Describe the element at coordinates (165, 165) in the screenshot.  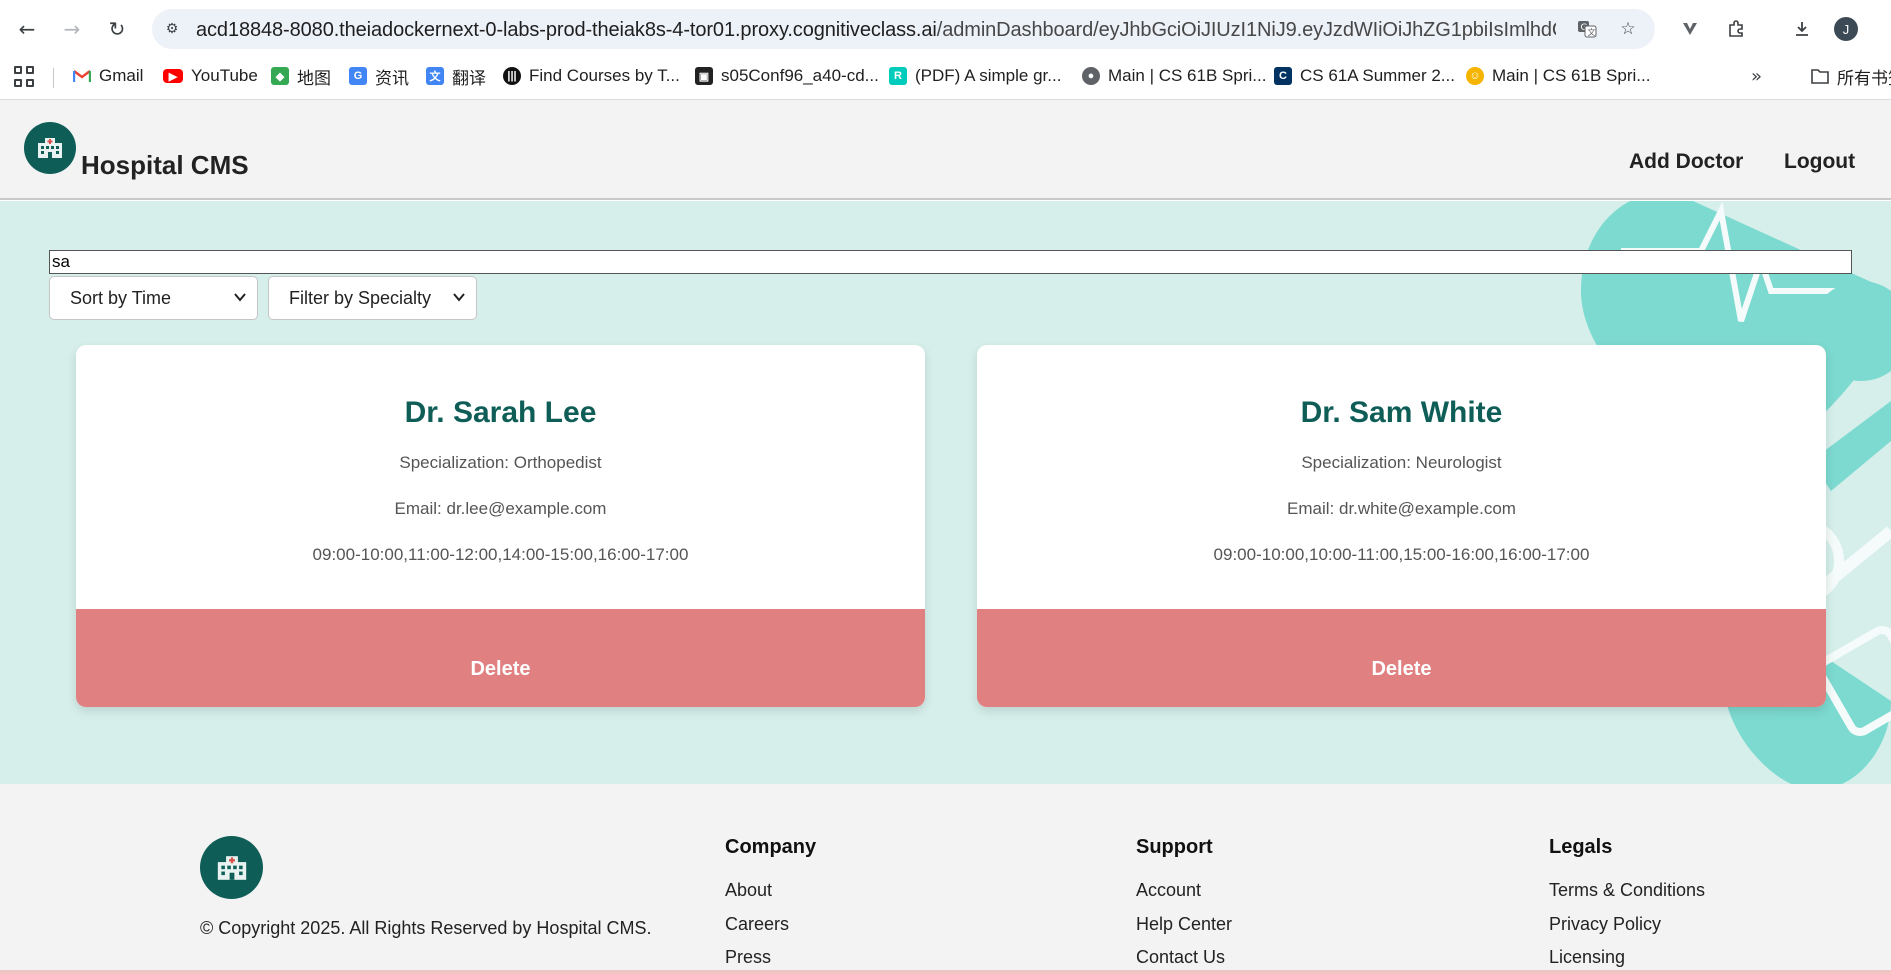
I see `brand-title: Hospital CMS` at that location.